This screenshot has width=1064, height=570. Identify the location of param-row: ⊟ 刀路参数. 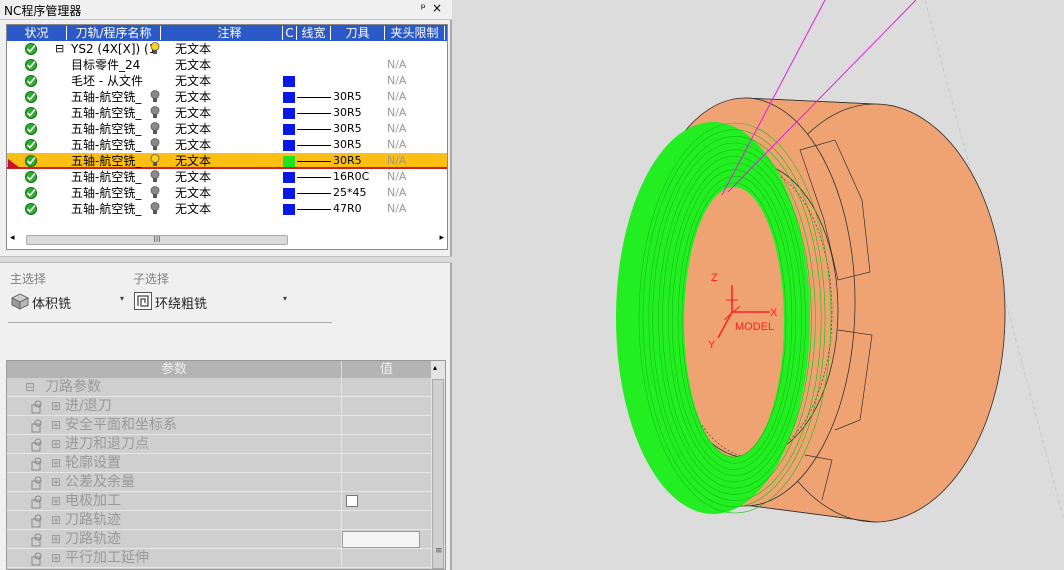
(219, 387).